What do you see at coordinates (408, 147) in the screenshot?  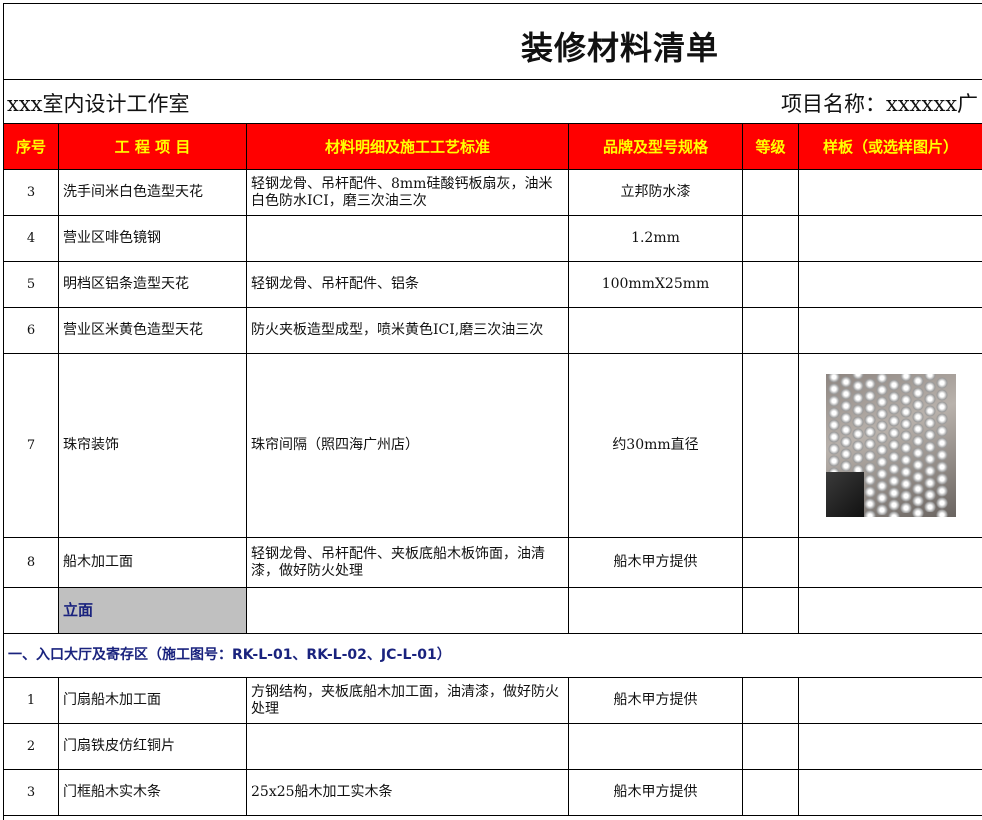 I see `header-material: 材料明细及施工工艺标准` at bounding box center [408, 147].